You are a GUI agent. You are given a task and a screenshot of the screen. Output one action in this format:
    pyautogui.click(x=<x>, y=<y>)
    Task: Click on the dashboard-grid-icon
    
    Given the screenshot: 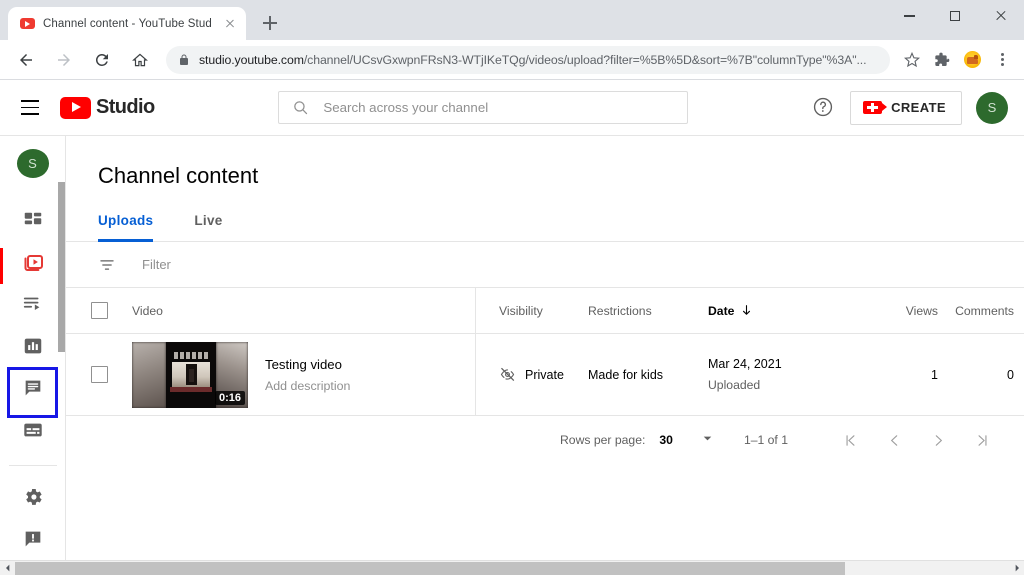 What is the action you would take?
    pyautogui.click(x=32, y=218)
    